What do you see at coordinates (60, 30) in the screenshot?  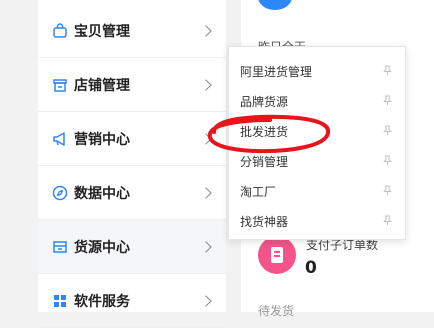 I see `bag-icon` at bounding box center [60, 30].